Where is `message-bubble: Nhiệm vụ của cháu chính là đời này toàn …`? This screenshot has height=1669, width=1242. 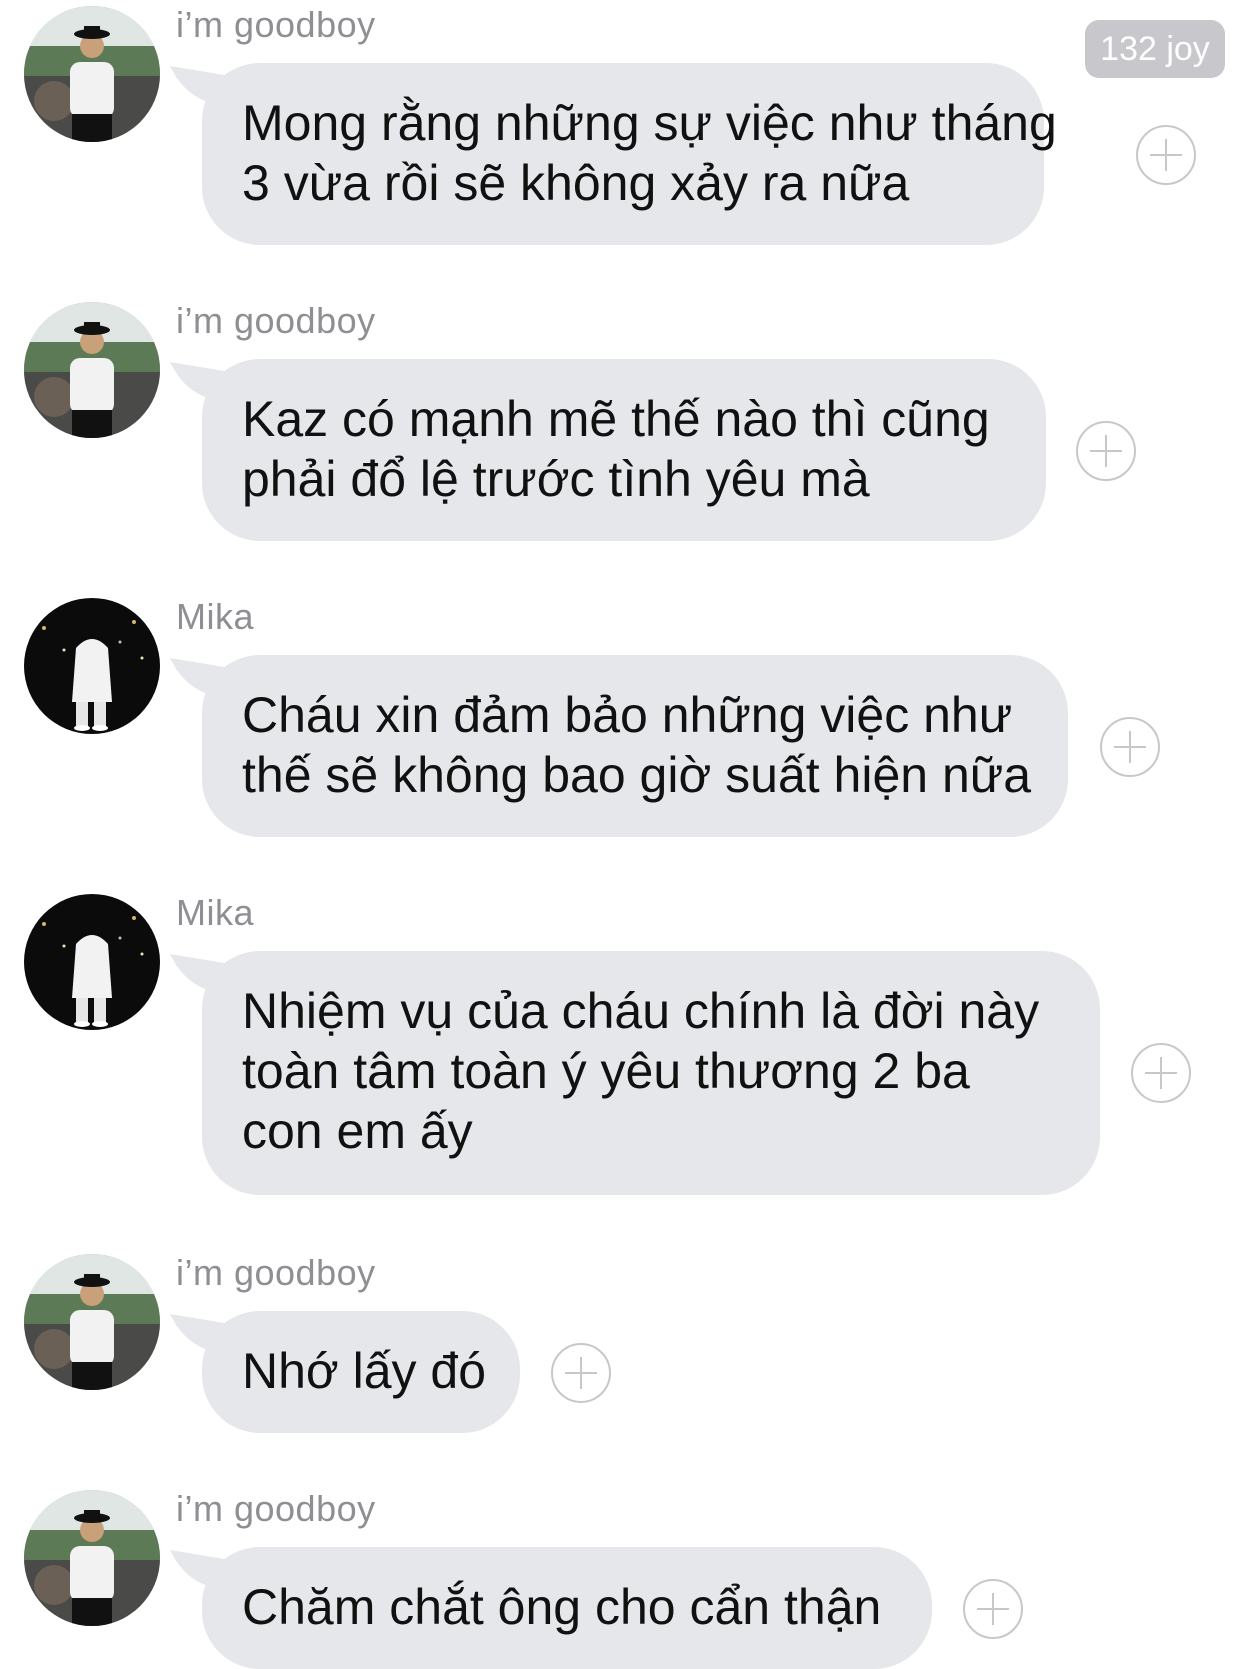 message-bubble: Nhiệm vụ của cháu chính là đời này toàn … is located at coordinates (651, 1073).